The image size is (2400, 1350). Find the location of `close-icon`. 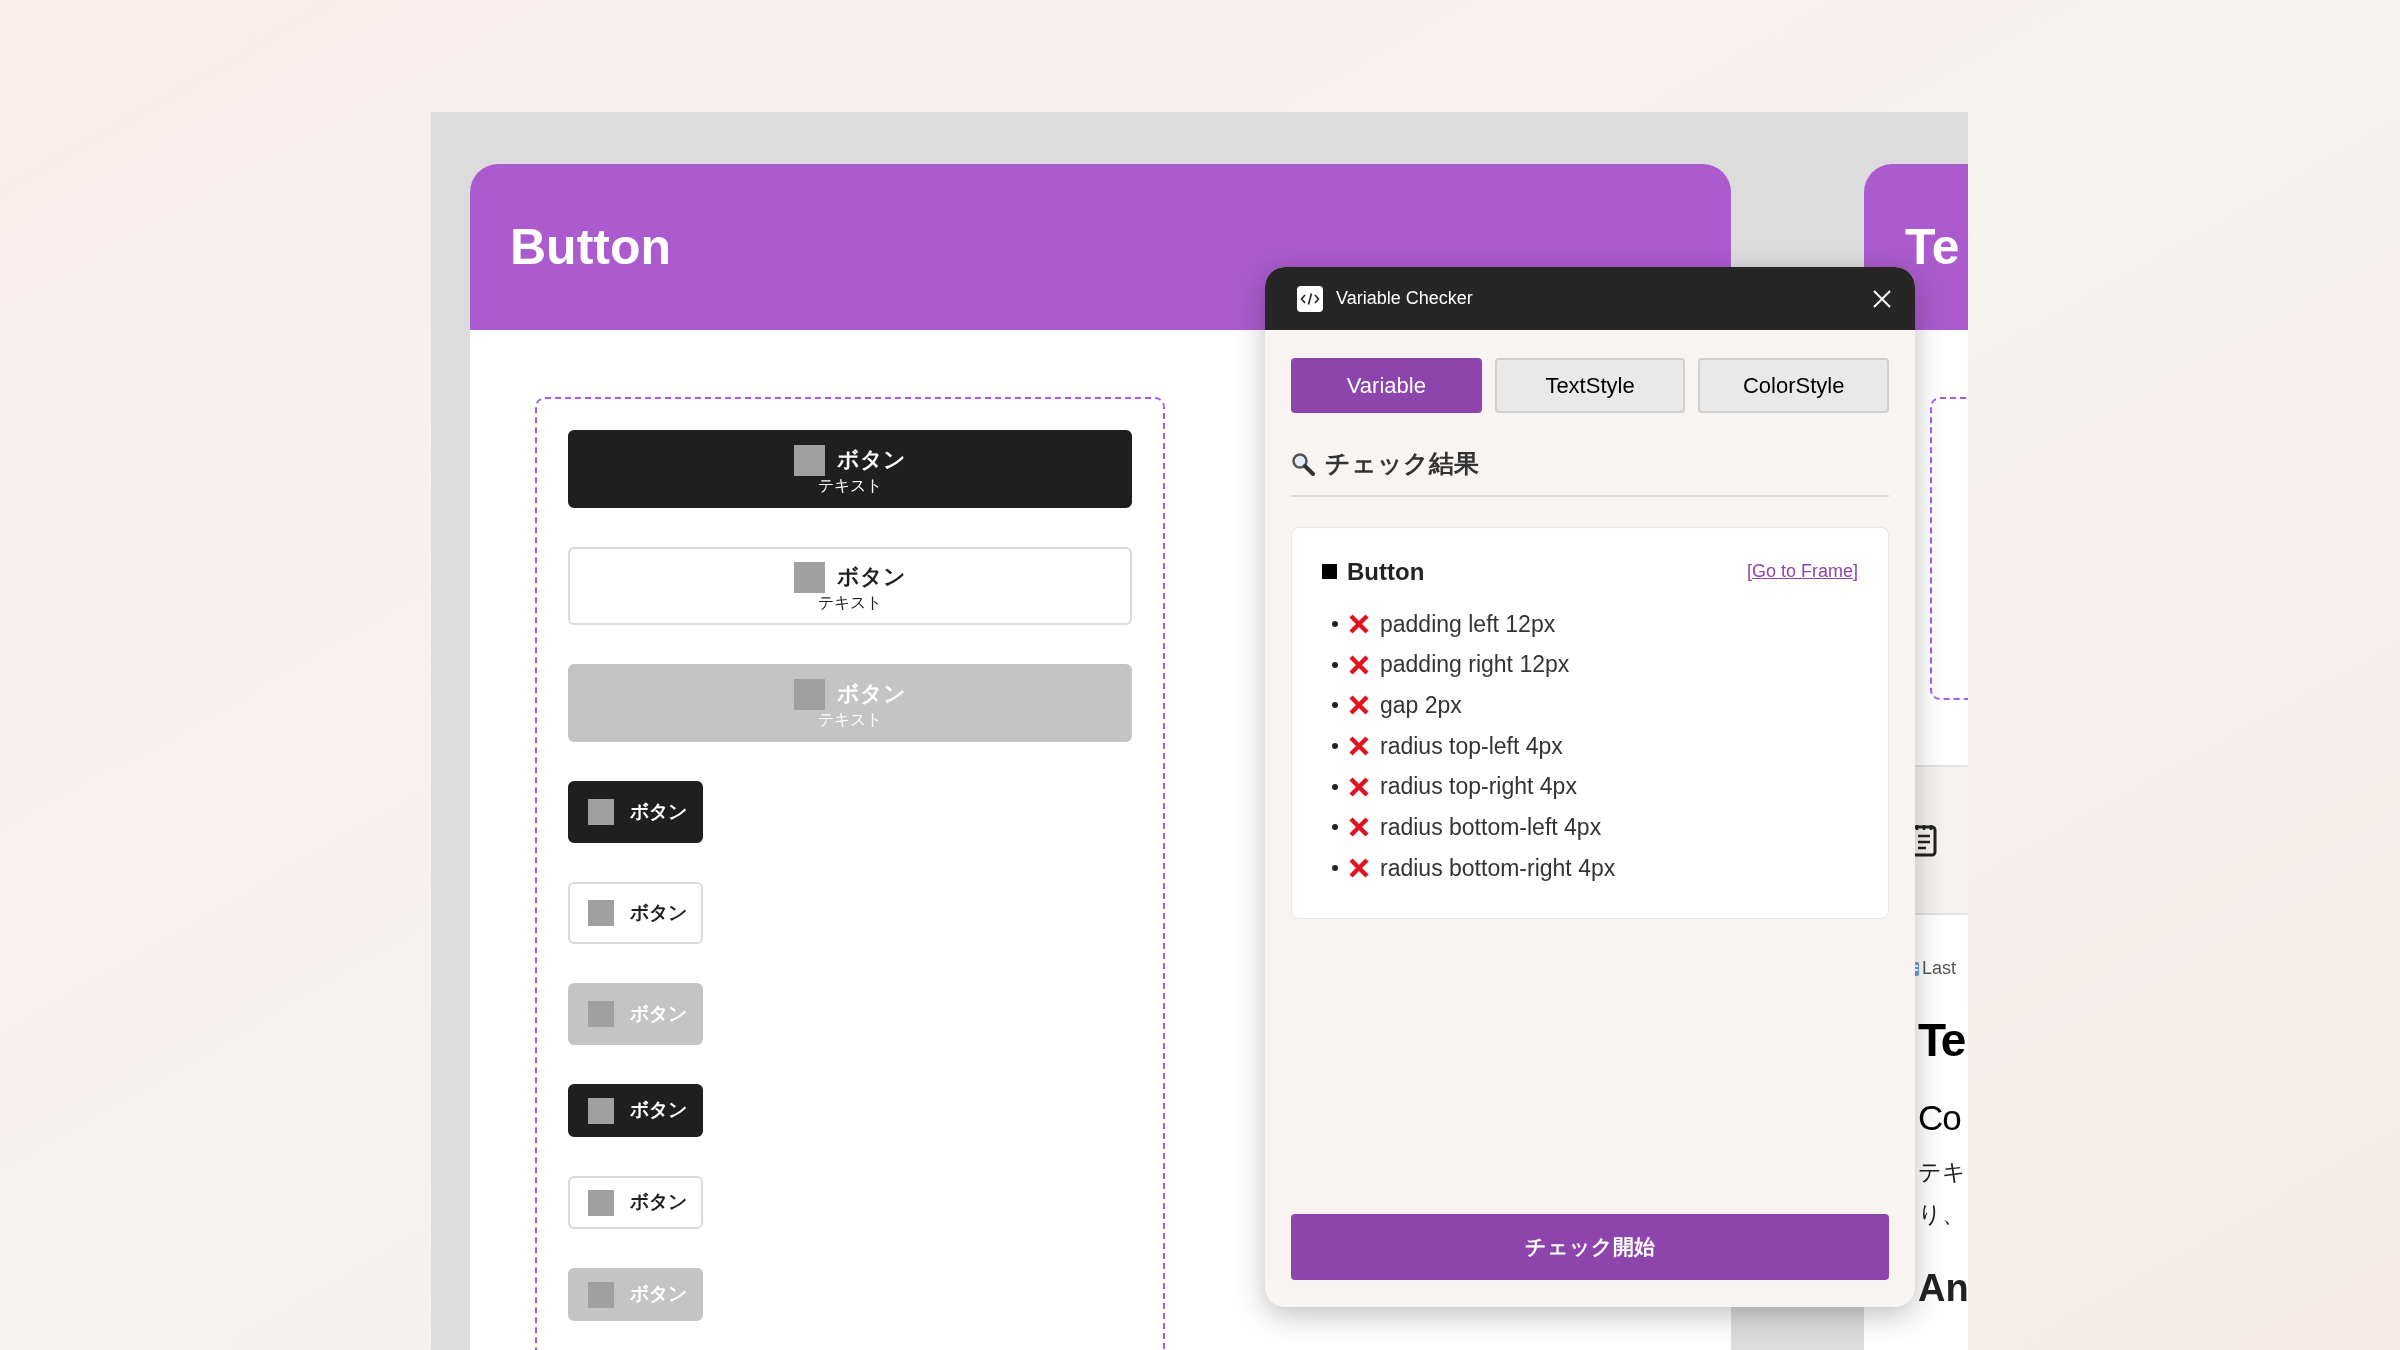

close-icon is located at coordinates (1882, 298).